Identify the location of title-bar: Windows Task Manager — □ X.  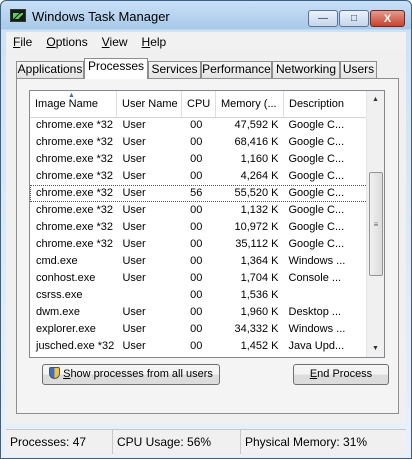
(206, 16).